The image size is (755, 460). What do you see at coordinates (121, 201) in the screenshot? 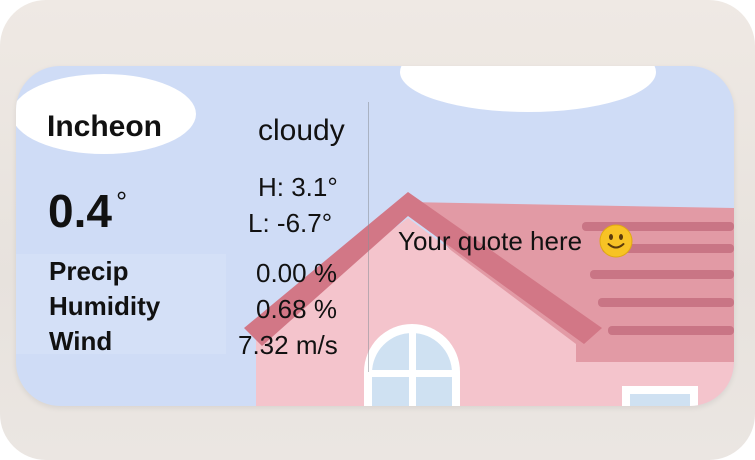
I see `degree-symbol: °` at bounding box center [121, 201].